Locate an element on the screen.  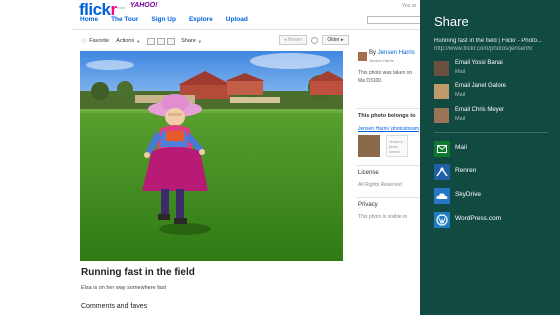
app-label: SkyDrive is located at coordinates (468, 194).